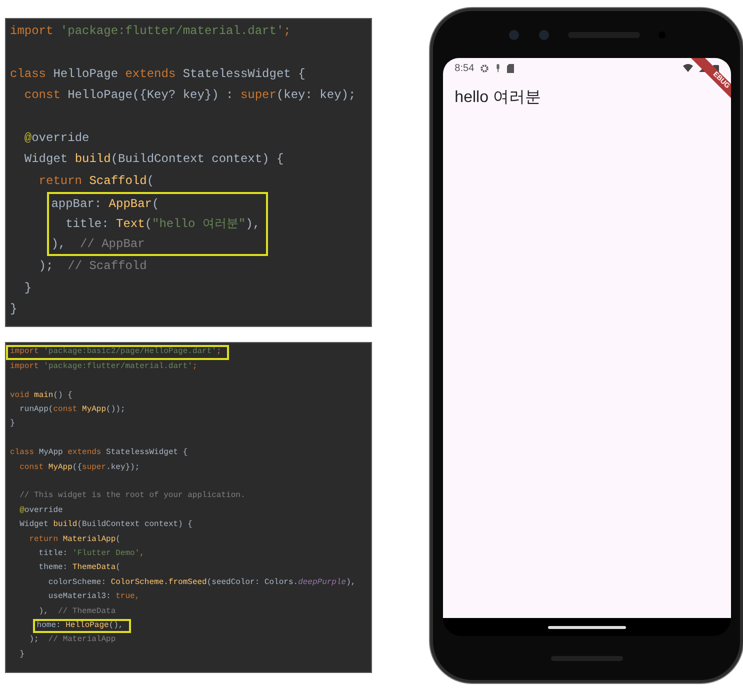  I want to click on body-text: hello 여러분, so click(497, 98).